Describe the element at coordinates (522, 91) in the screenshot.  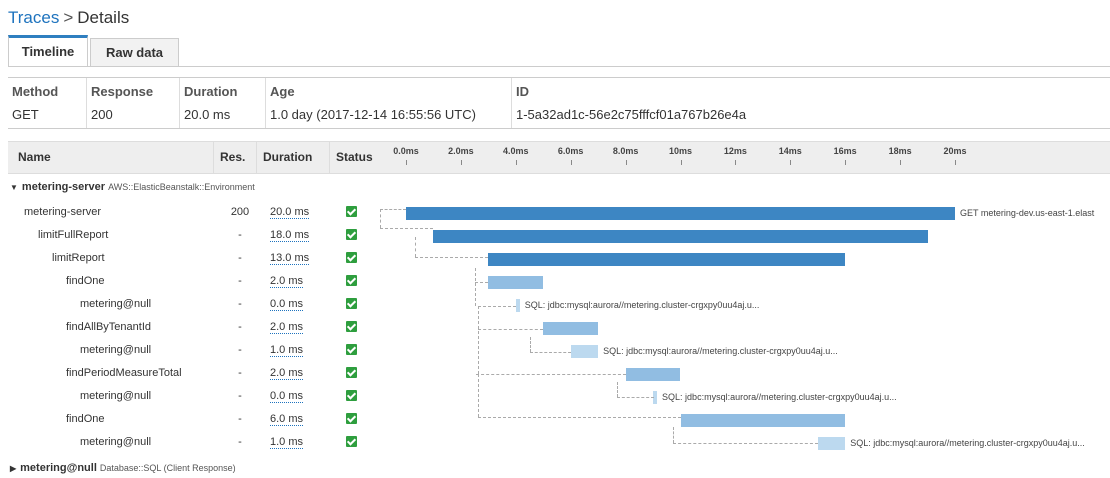
I see `summary-id-header: ID` at that location.